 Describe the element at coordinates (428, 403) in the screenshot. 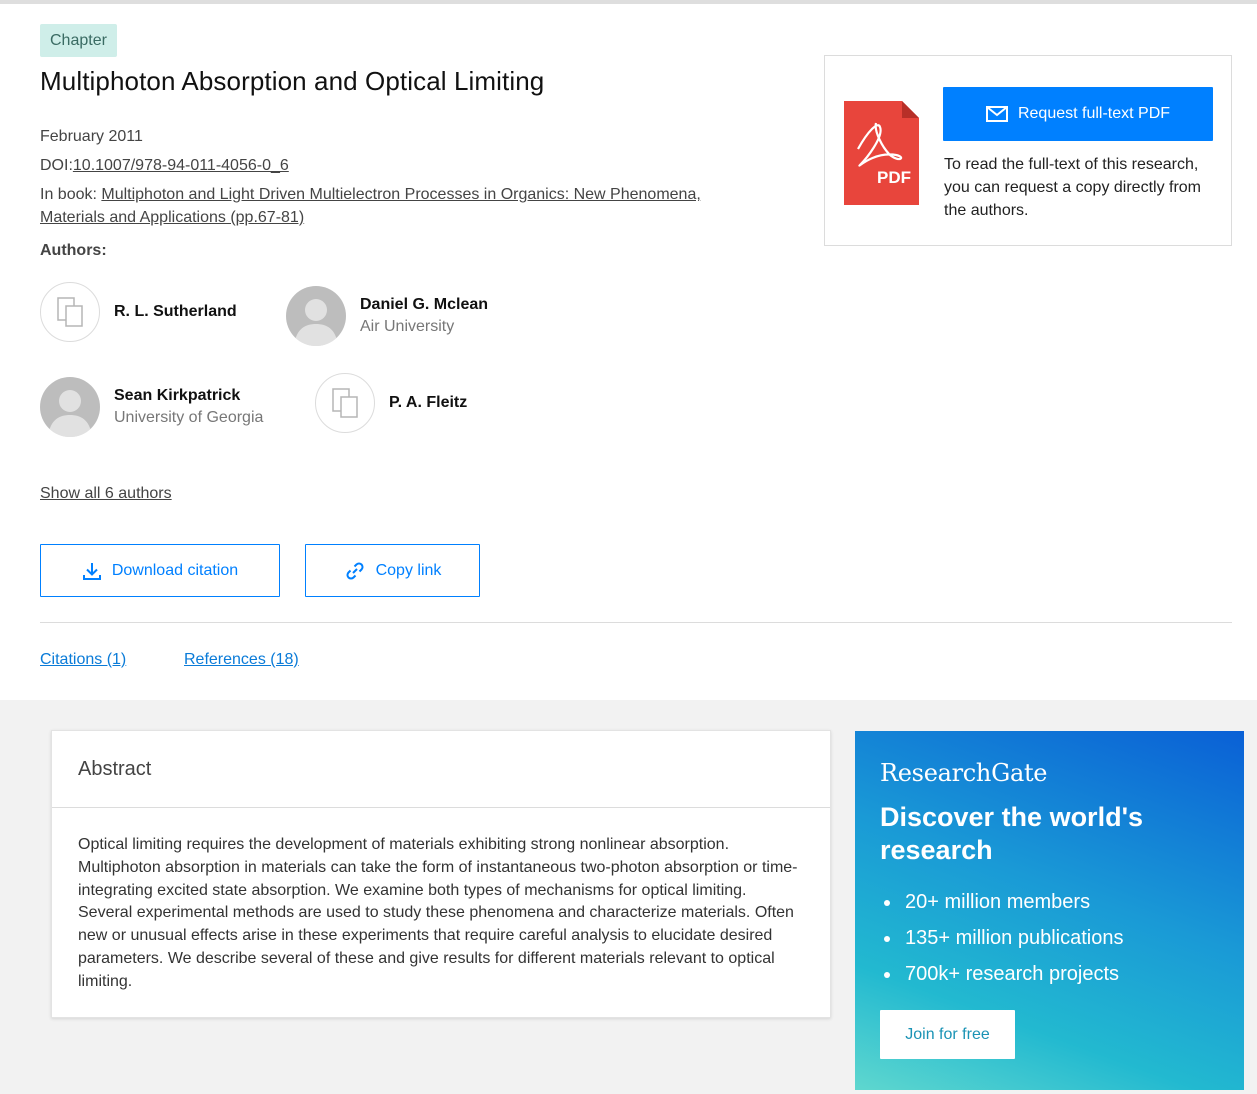

I see `author-name: P. A. Fleitz` at that location.